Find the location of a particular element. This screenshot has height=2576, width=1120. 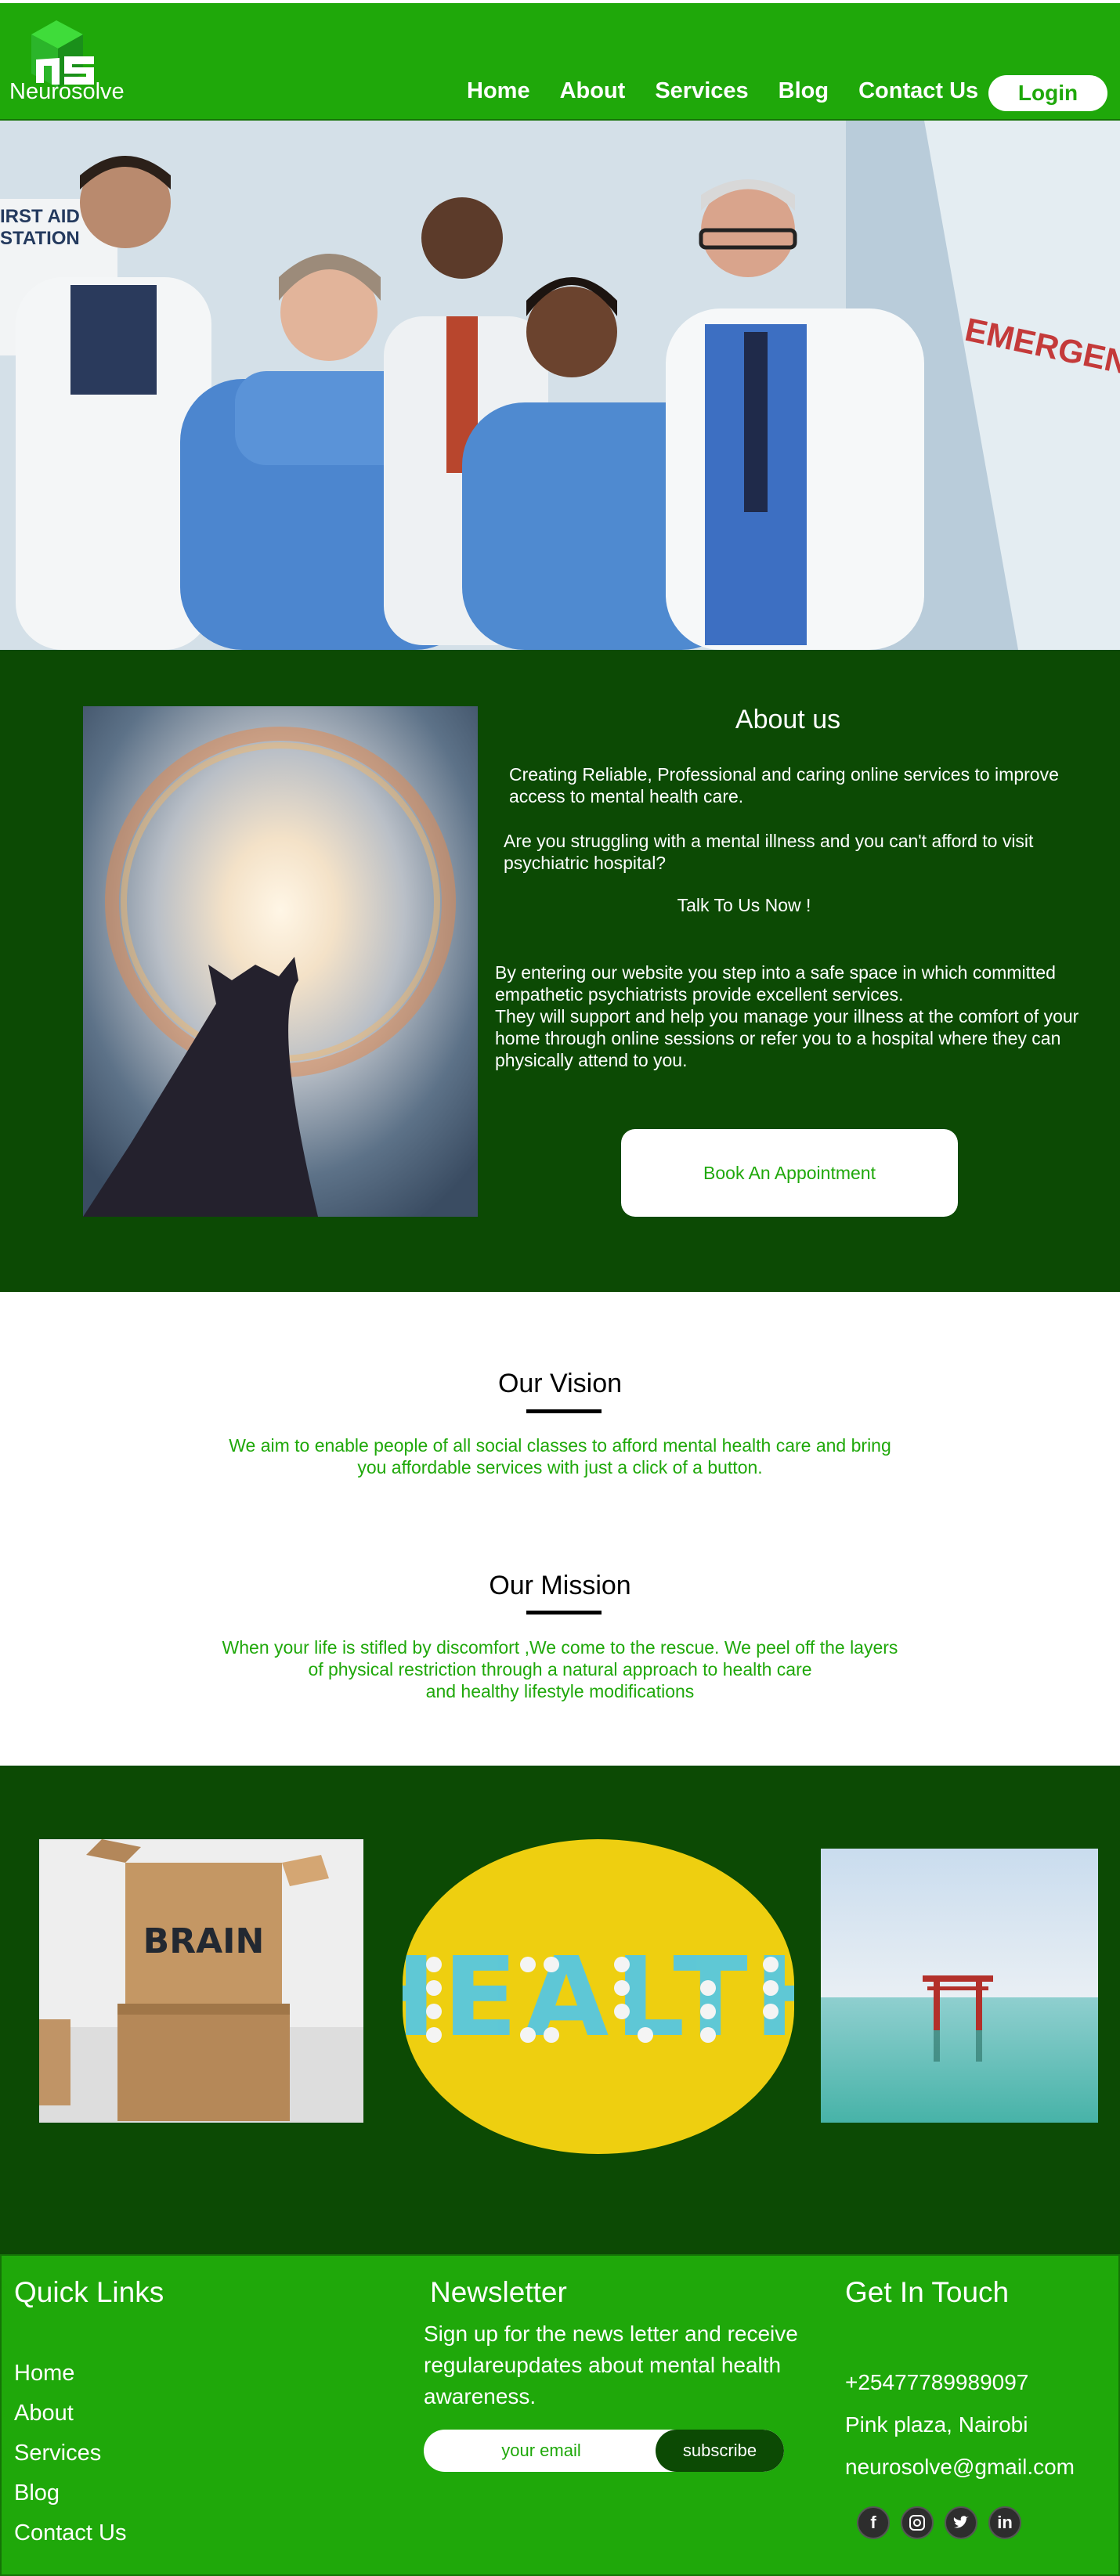

about-title: About us is located at coordinates (788, 719).